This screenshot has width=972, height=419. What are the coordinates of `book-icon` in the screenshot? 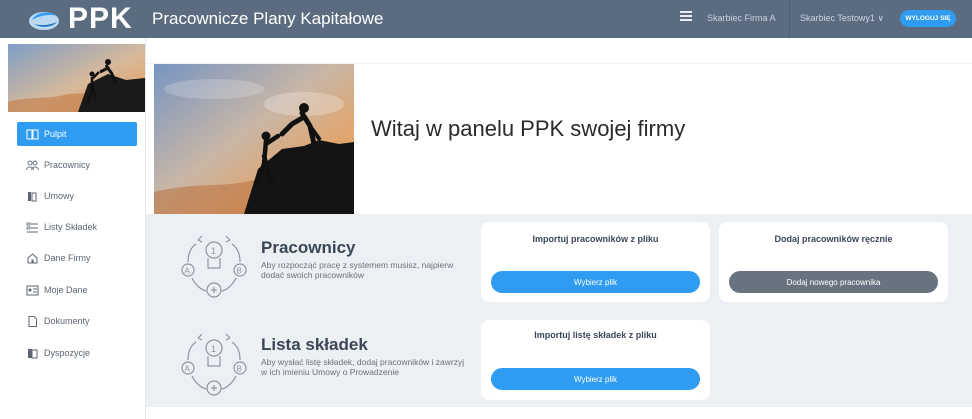 It's located at (32, 134).